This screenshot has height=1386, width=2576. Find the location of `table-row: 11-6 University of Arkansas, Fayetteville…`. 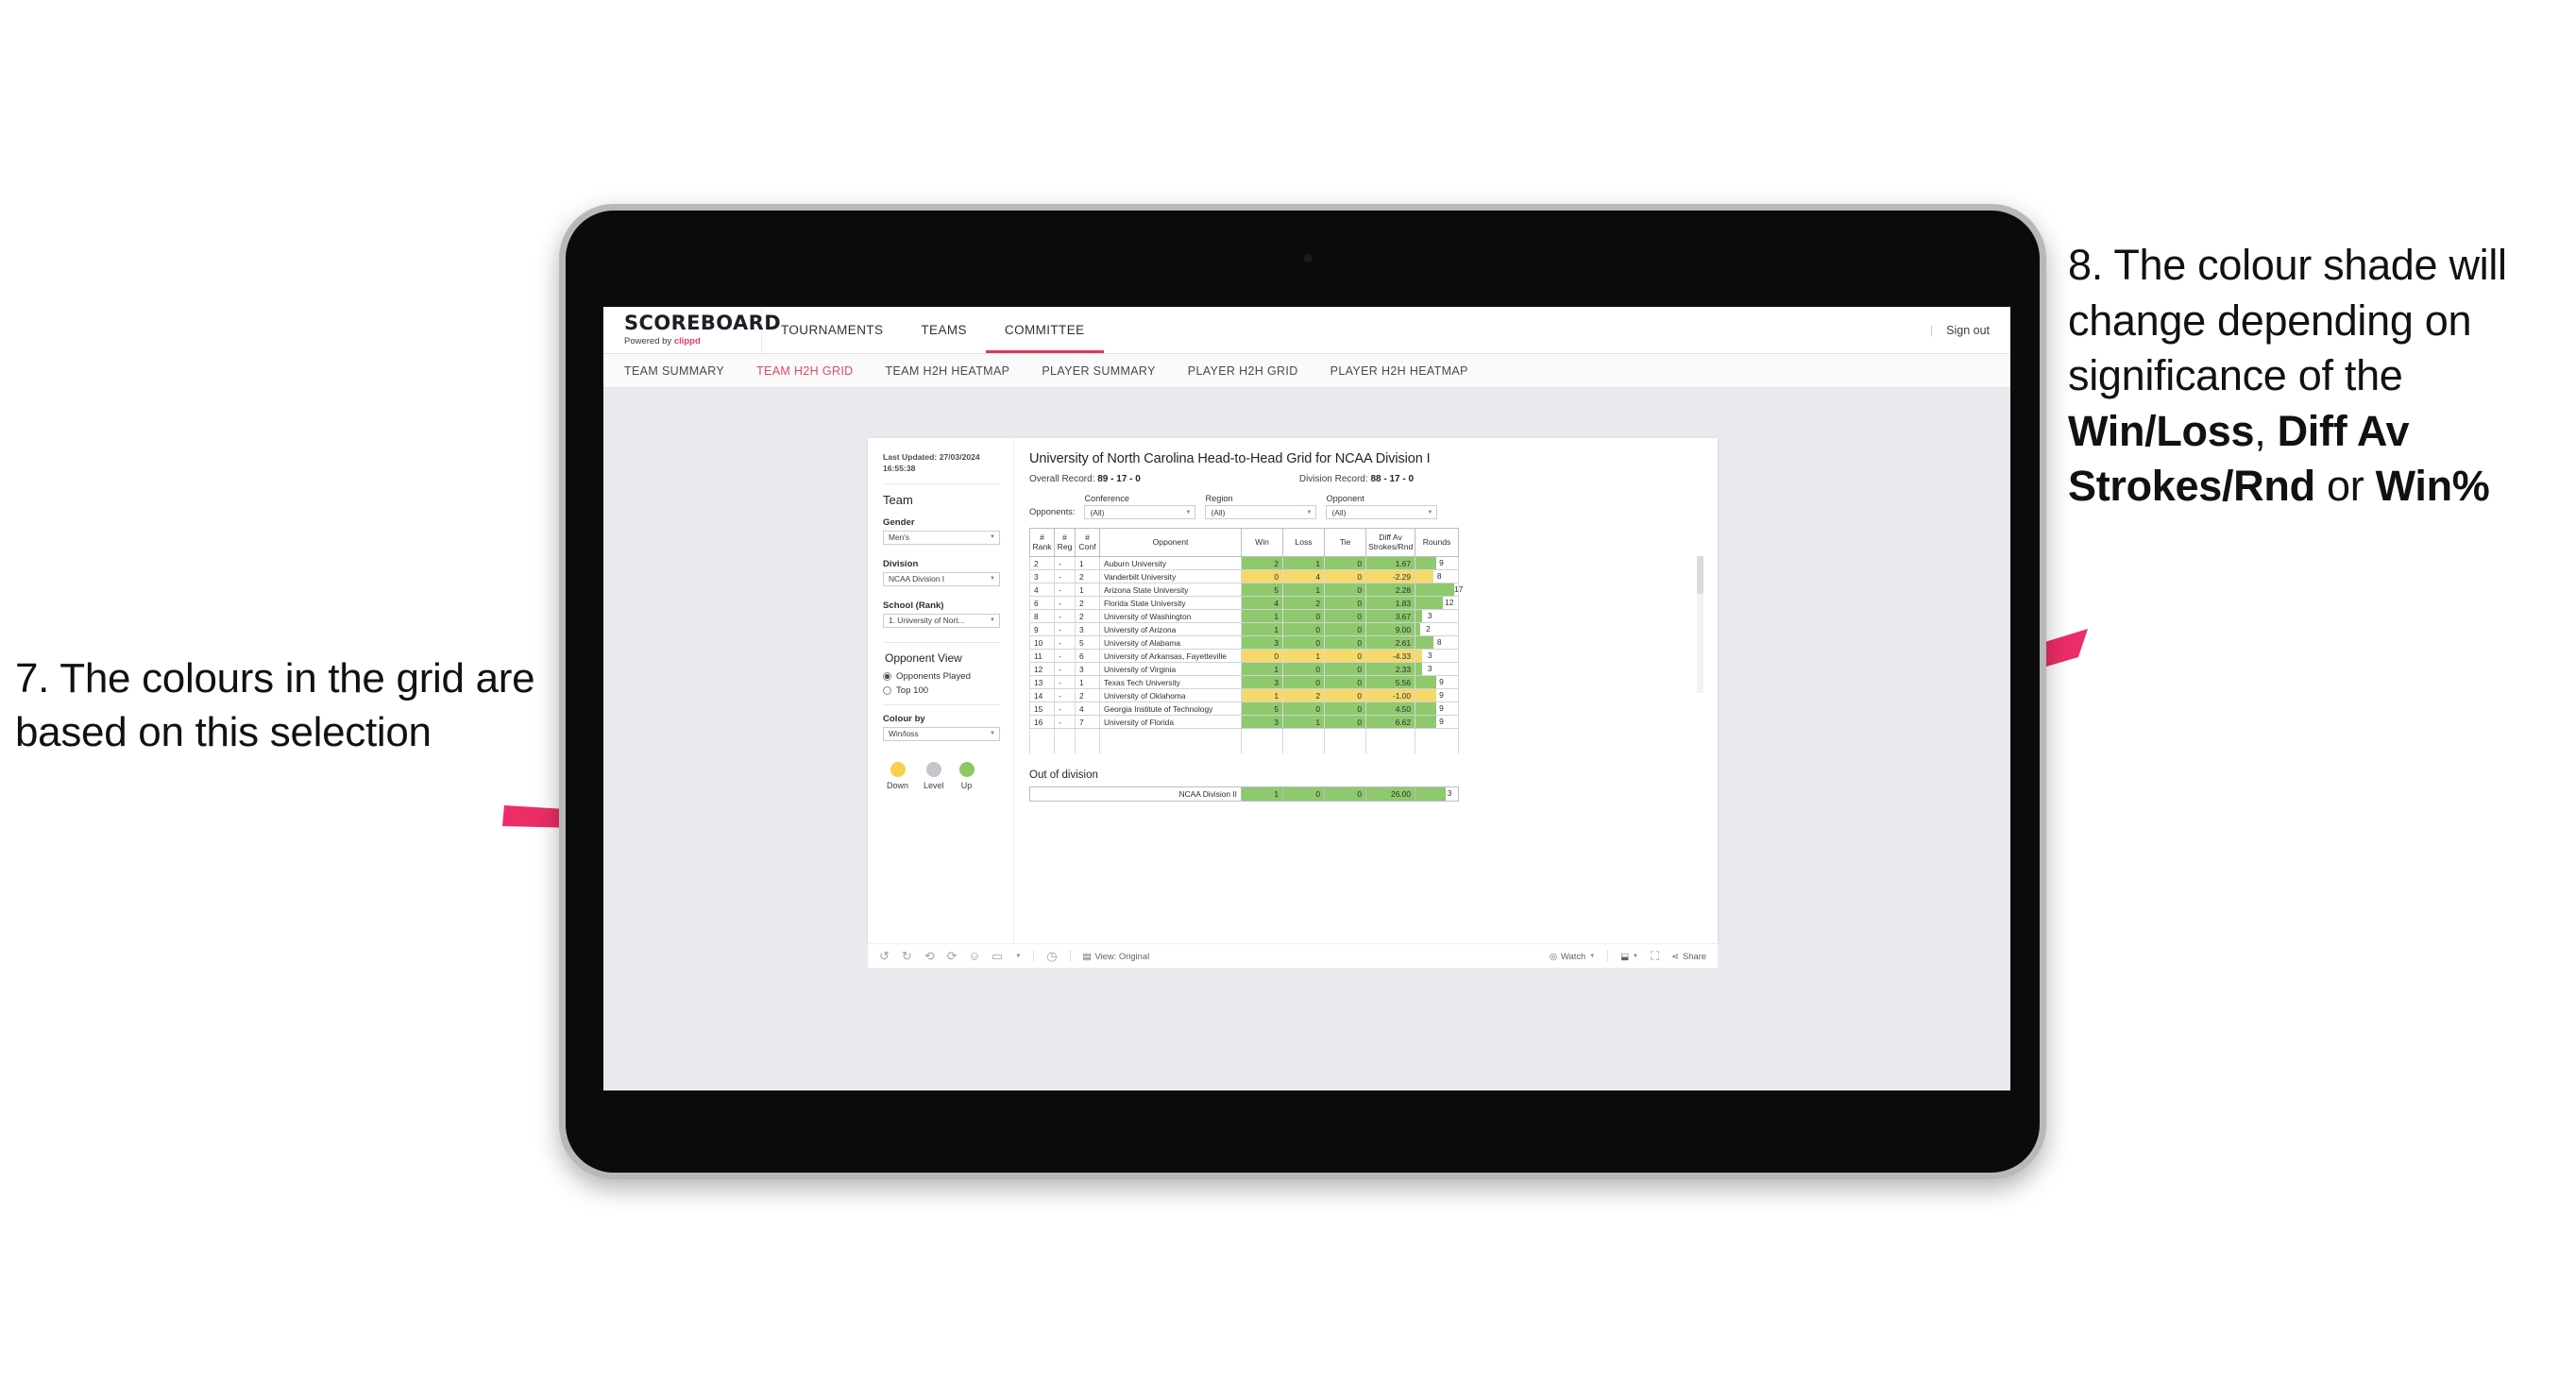

table-row: 11-6 University of Arkansas, Fayetteville… is located at coordinates (1244, 656).